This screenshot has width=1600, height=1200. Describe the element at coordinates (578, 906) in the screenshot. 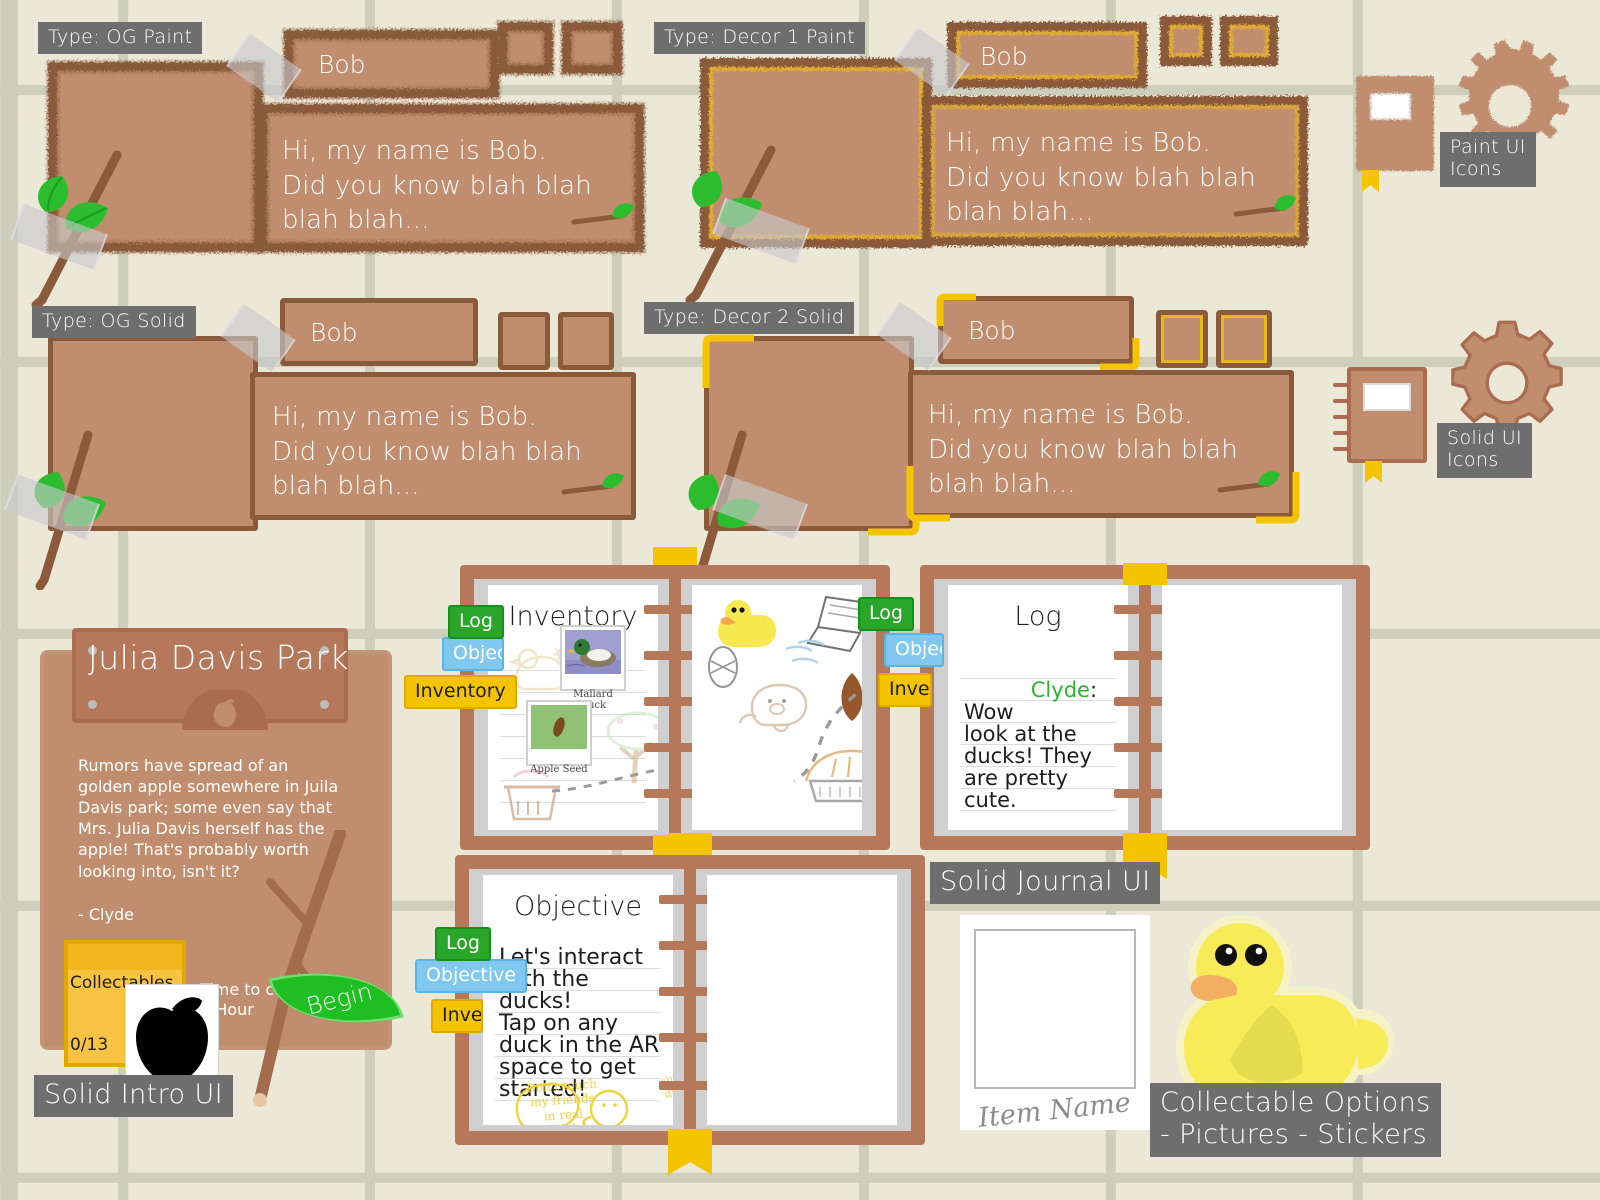

I see `page-title: Objective` at that location.